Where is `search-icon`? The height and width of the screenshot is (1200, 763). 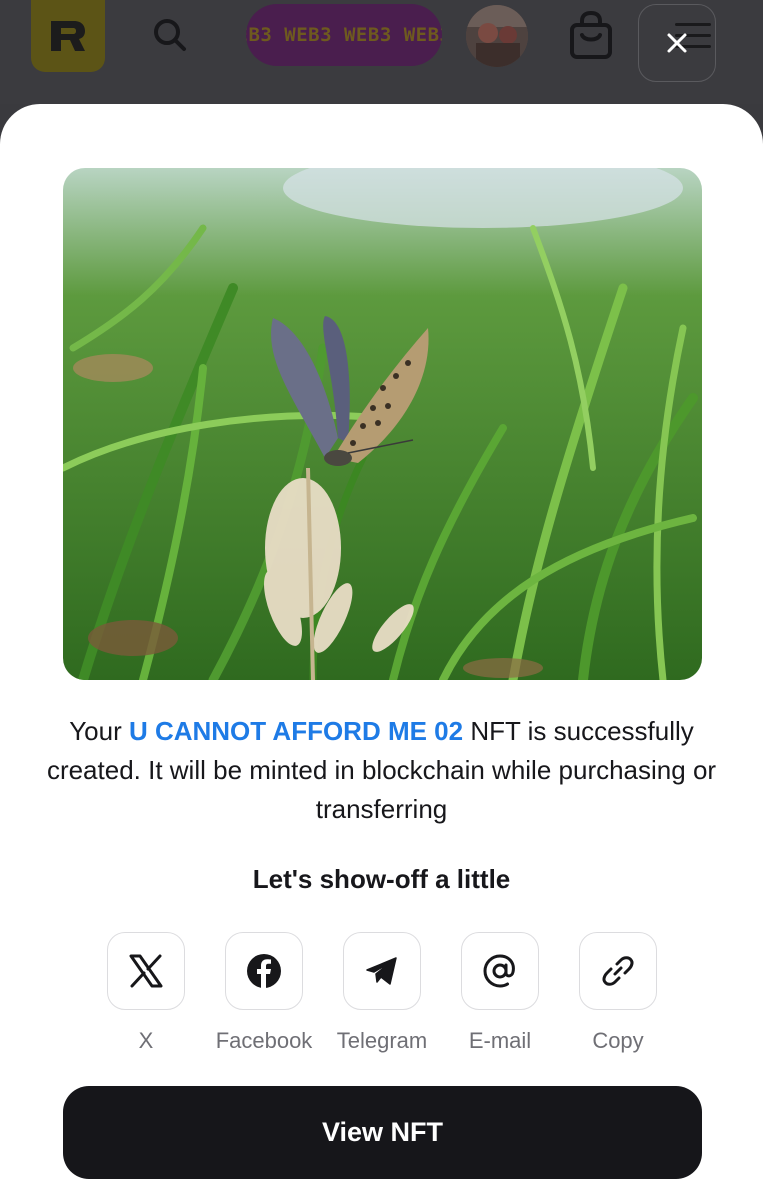 search-icon is located at coordinates (170, 35).